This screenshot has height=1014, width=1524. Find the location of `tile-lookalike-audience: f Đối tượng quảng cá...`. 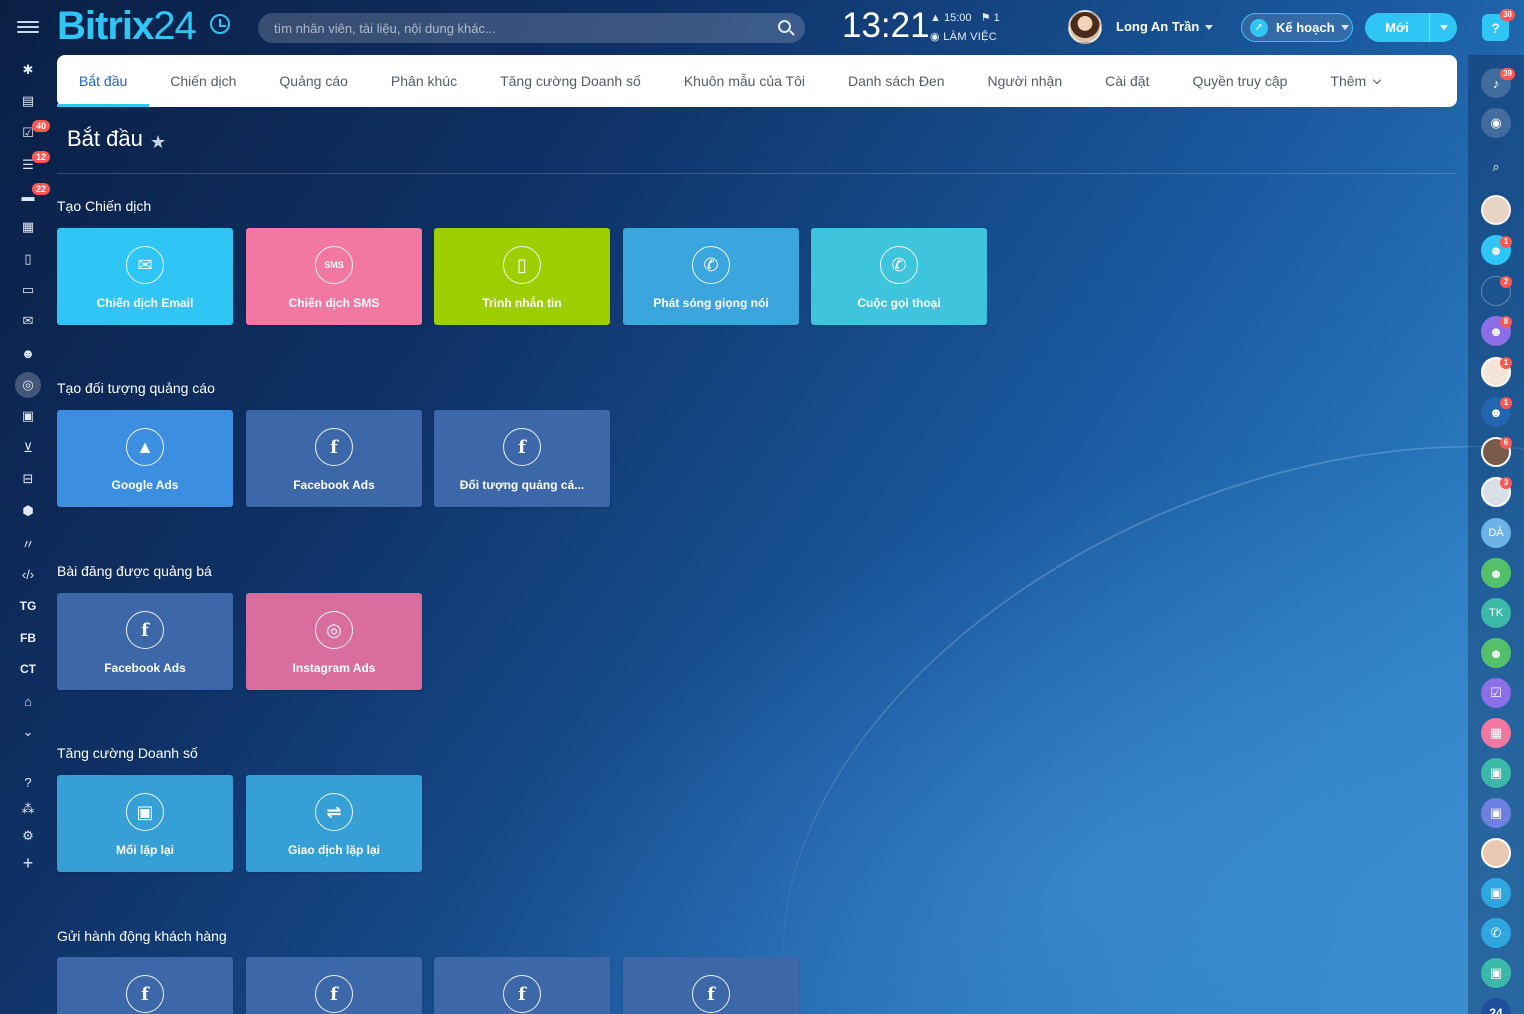

tile-lookalike-audience: f Đối tượng quảng cá... is located at coordinates (522, 458).